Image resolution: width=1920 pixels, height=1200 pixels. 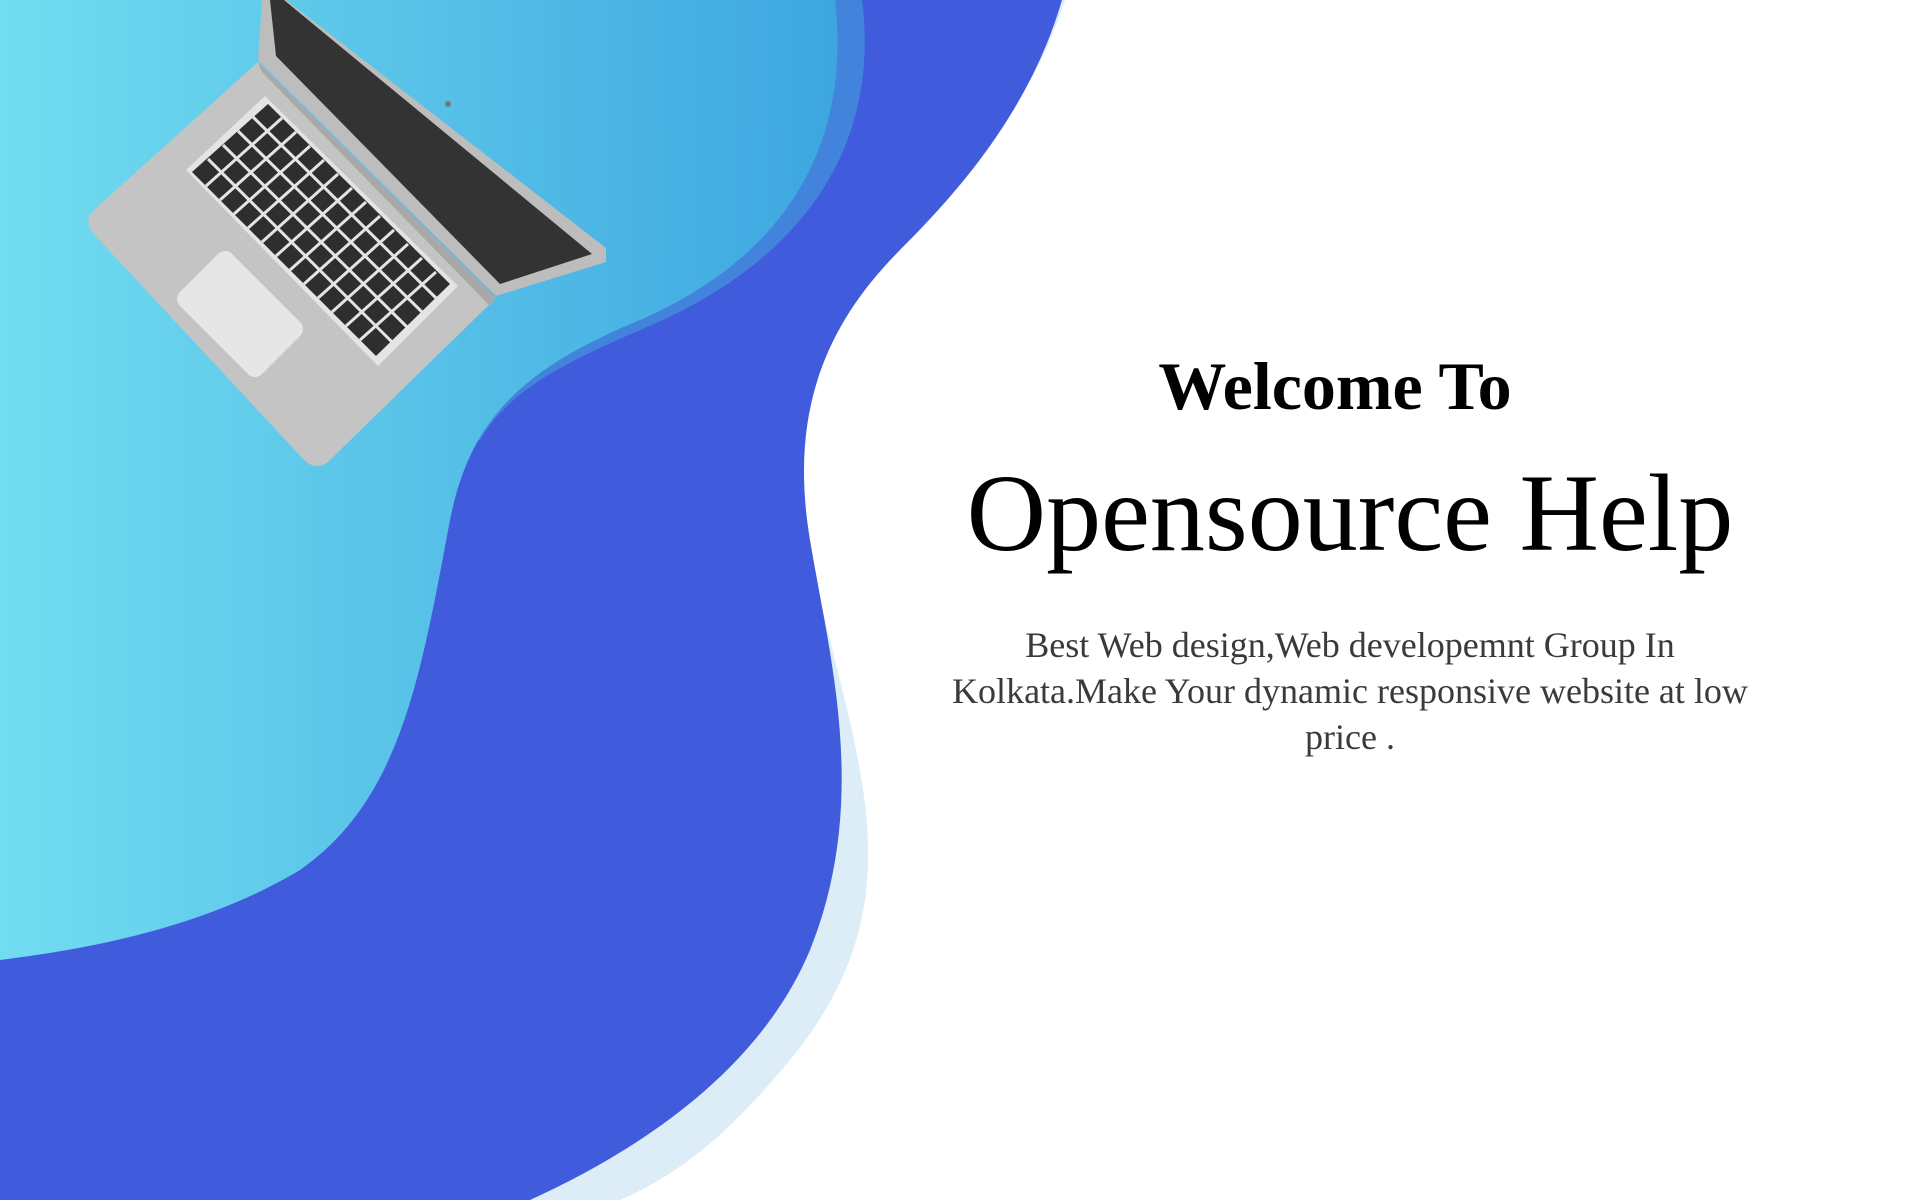 I want to click on welcome-heading: Welcome To, so click(x=1335, y=386).